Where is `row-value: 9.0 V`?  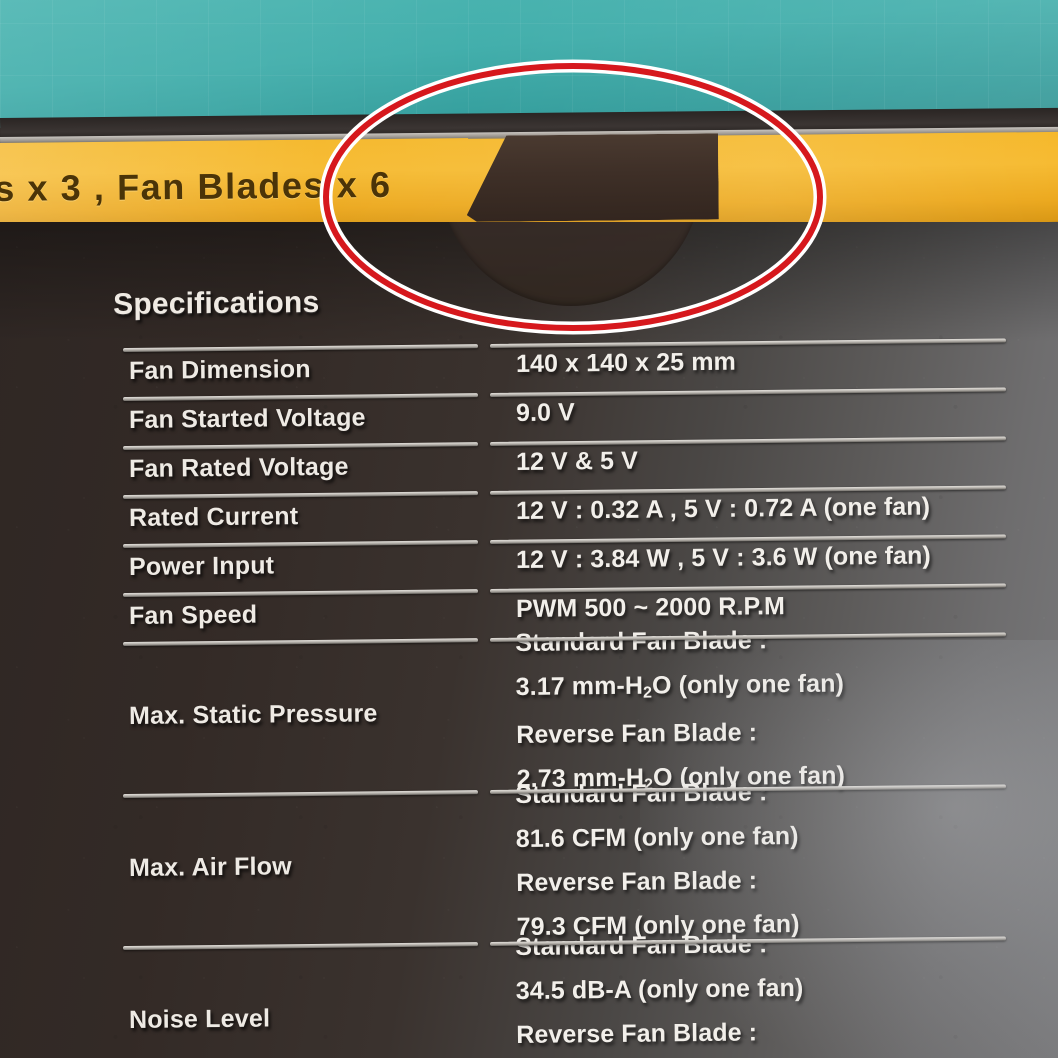
row-value: 9.0 V is located at coordinates (545, 412).